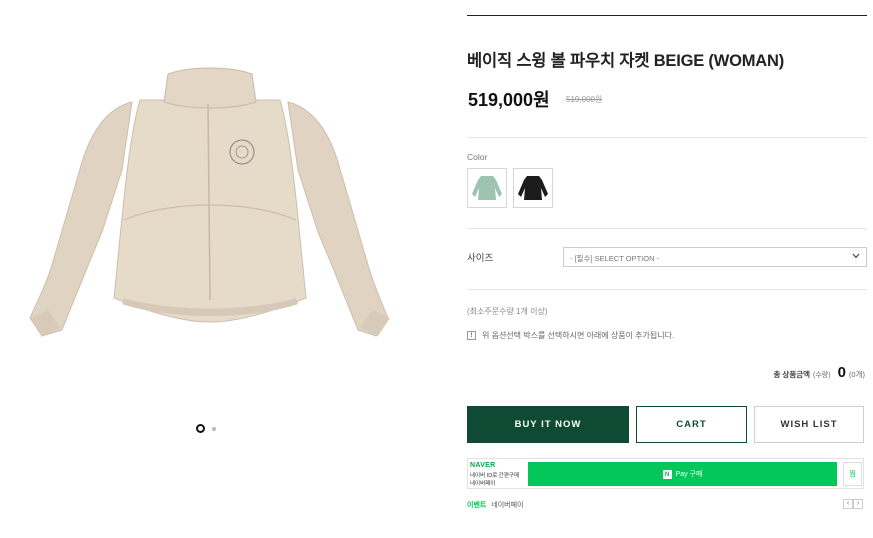  I want to click on color-swatch-mint, so click(487, 188).